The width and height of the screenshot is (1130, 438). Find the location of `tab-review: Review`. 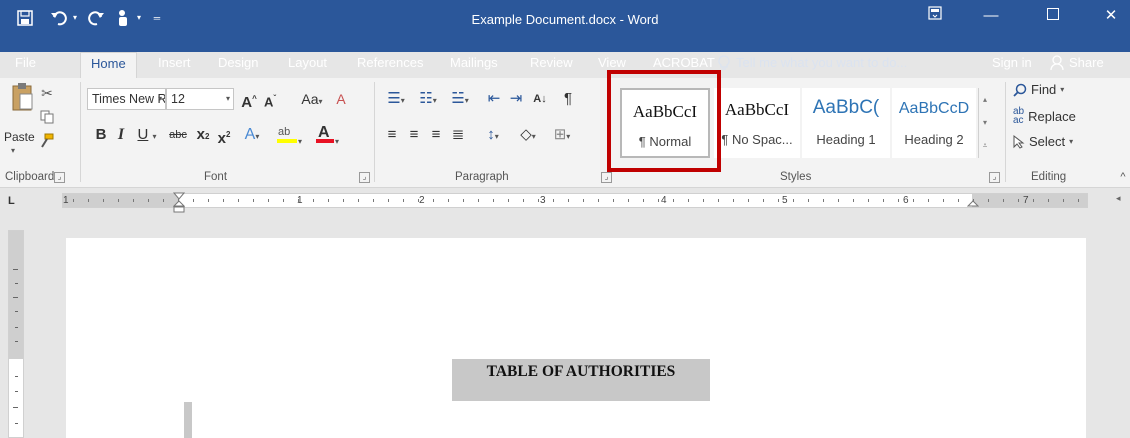

tab-review: Review is located at coordinates (551, 65).